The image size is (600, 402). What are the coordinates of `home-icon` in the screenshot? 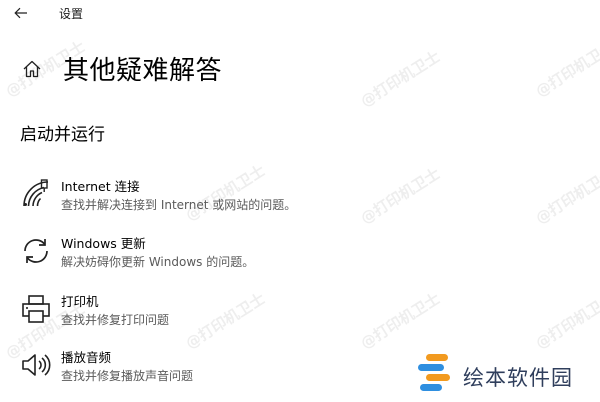 It's located at (32, 69).